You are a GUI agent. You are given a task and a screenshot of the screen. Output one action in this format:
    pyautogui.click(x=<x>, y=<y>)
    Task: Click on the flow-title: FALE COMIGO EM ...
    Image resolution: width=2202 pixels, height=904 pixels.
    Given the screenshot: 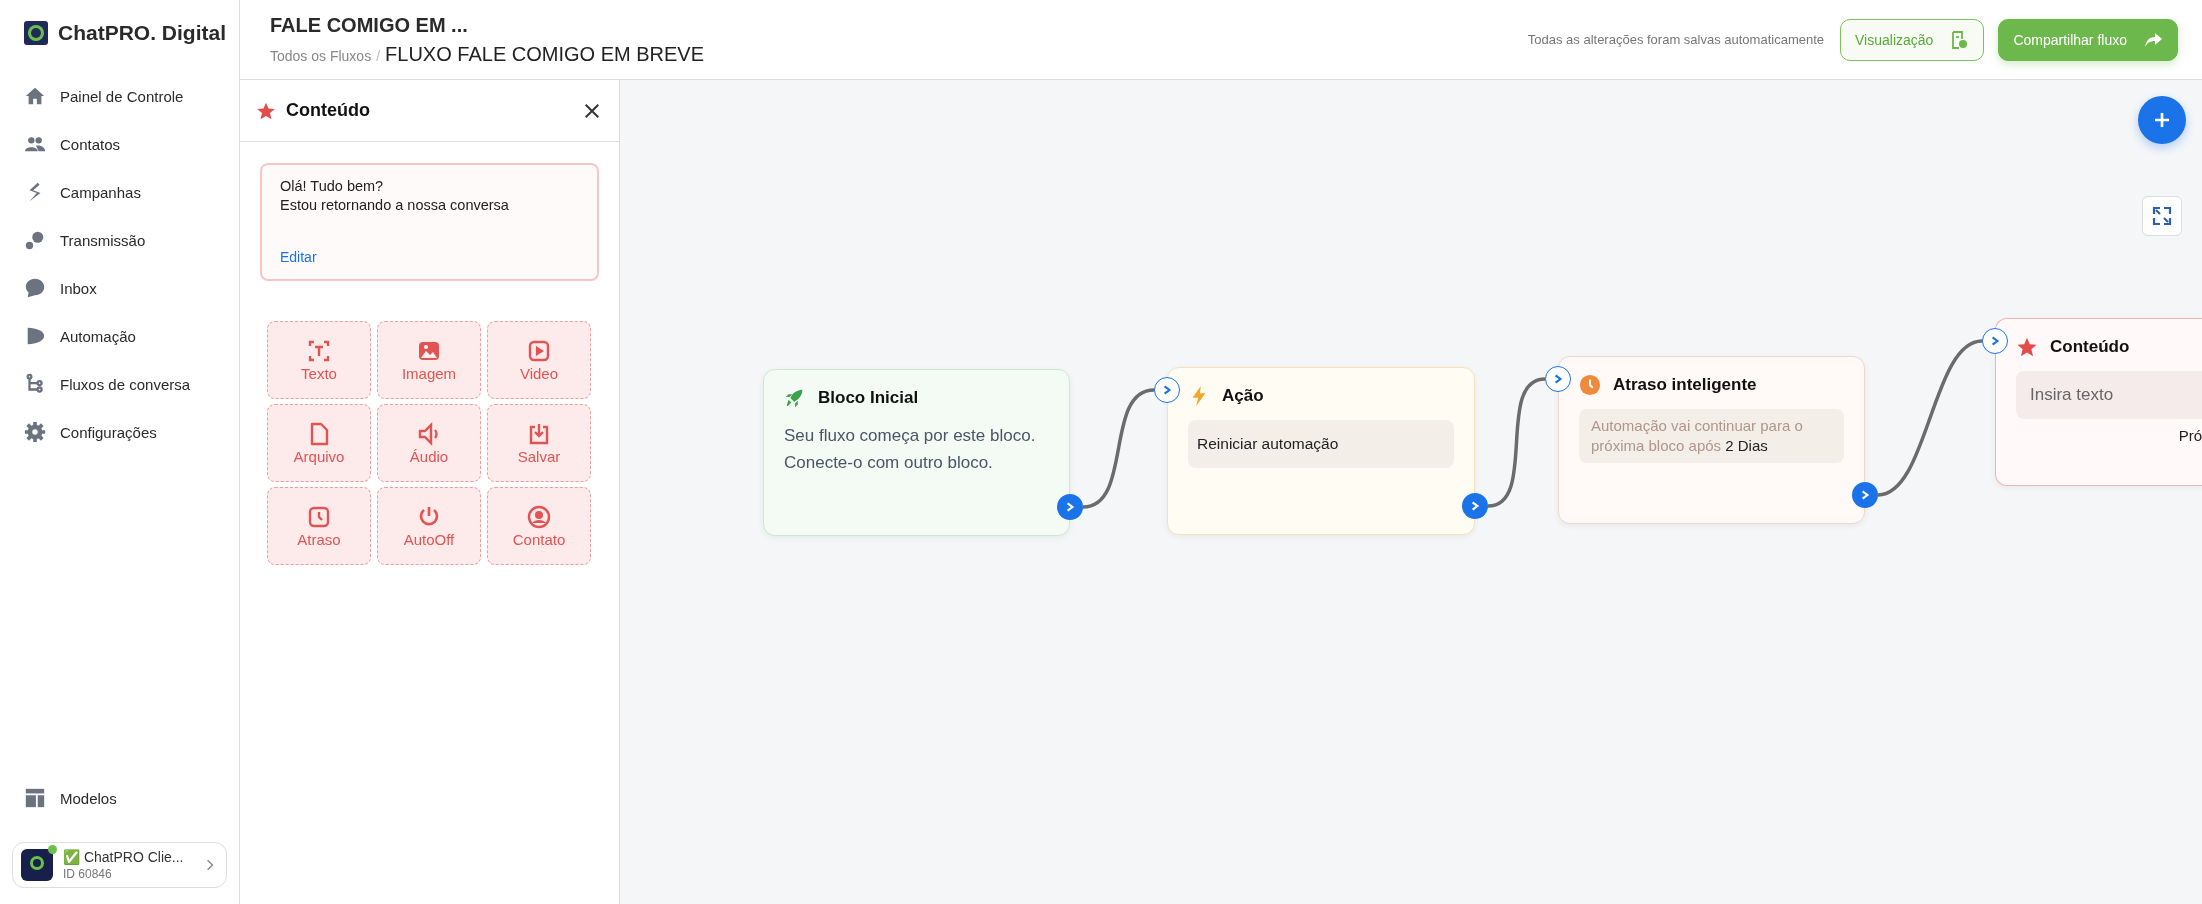 What is the action you would take?
    pyautogui.click(x=369, y=25)
    